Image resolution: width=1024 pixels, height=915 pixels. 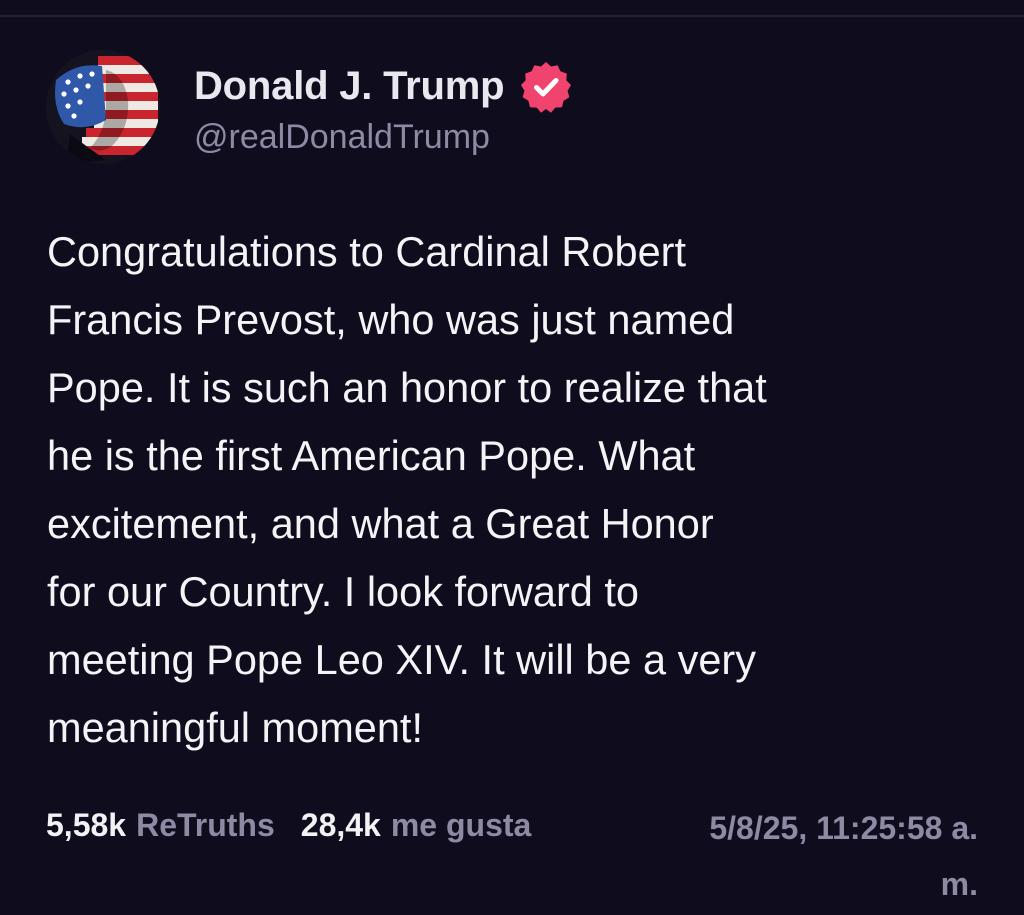 I want to click on post-header: Donald J. Trump @realDonaldTrump, so click(x=310, y=107).